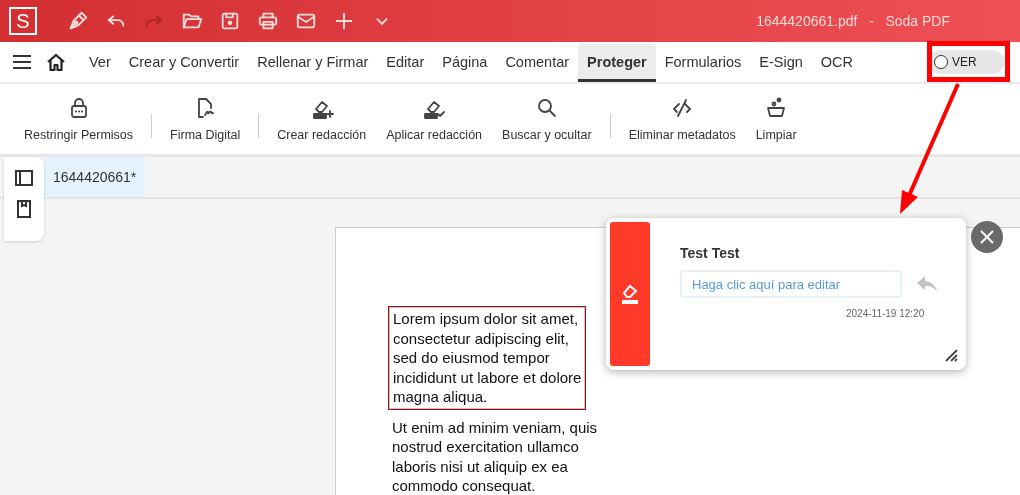  Describe the element at coordinates (776, 119) in the screenshot. I see `clean-button: Limpiar` at that location.